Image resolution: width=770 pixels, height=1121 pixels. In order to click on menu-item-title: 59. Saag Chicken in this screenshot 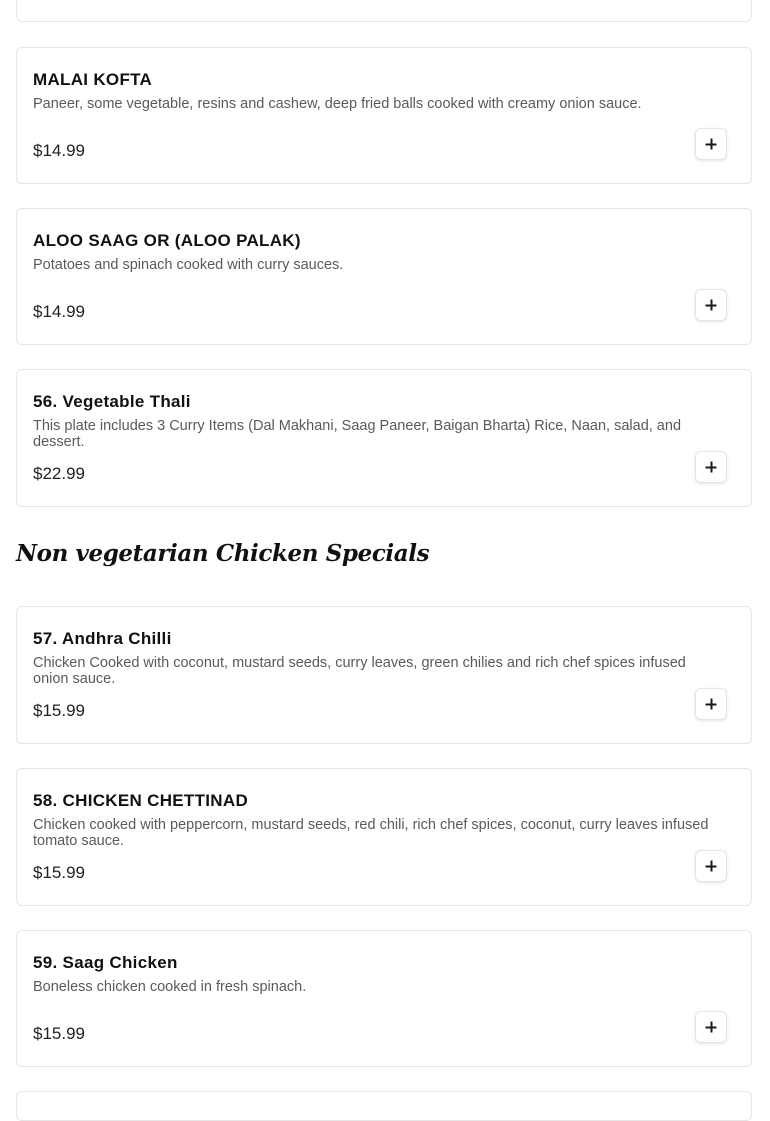, I will do `click(105, 962)`.